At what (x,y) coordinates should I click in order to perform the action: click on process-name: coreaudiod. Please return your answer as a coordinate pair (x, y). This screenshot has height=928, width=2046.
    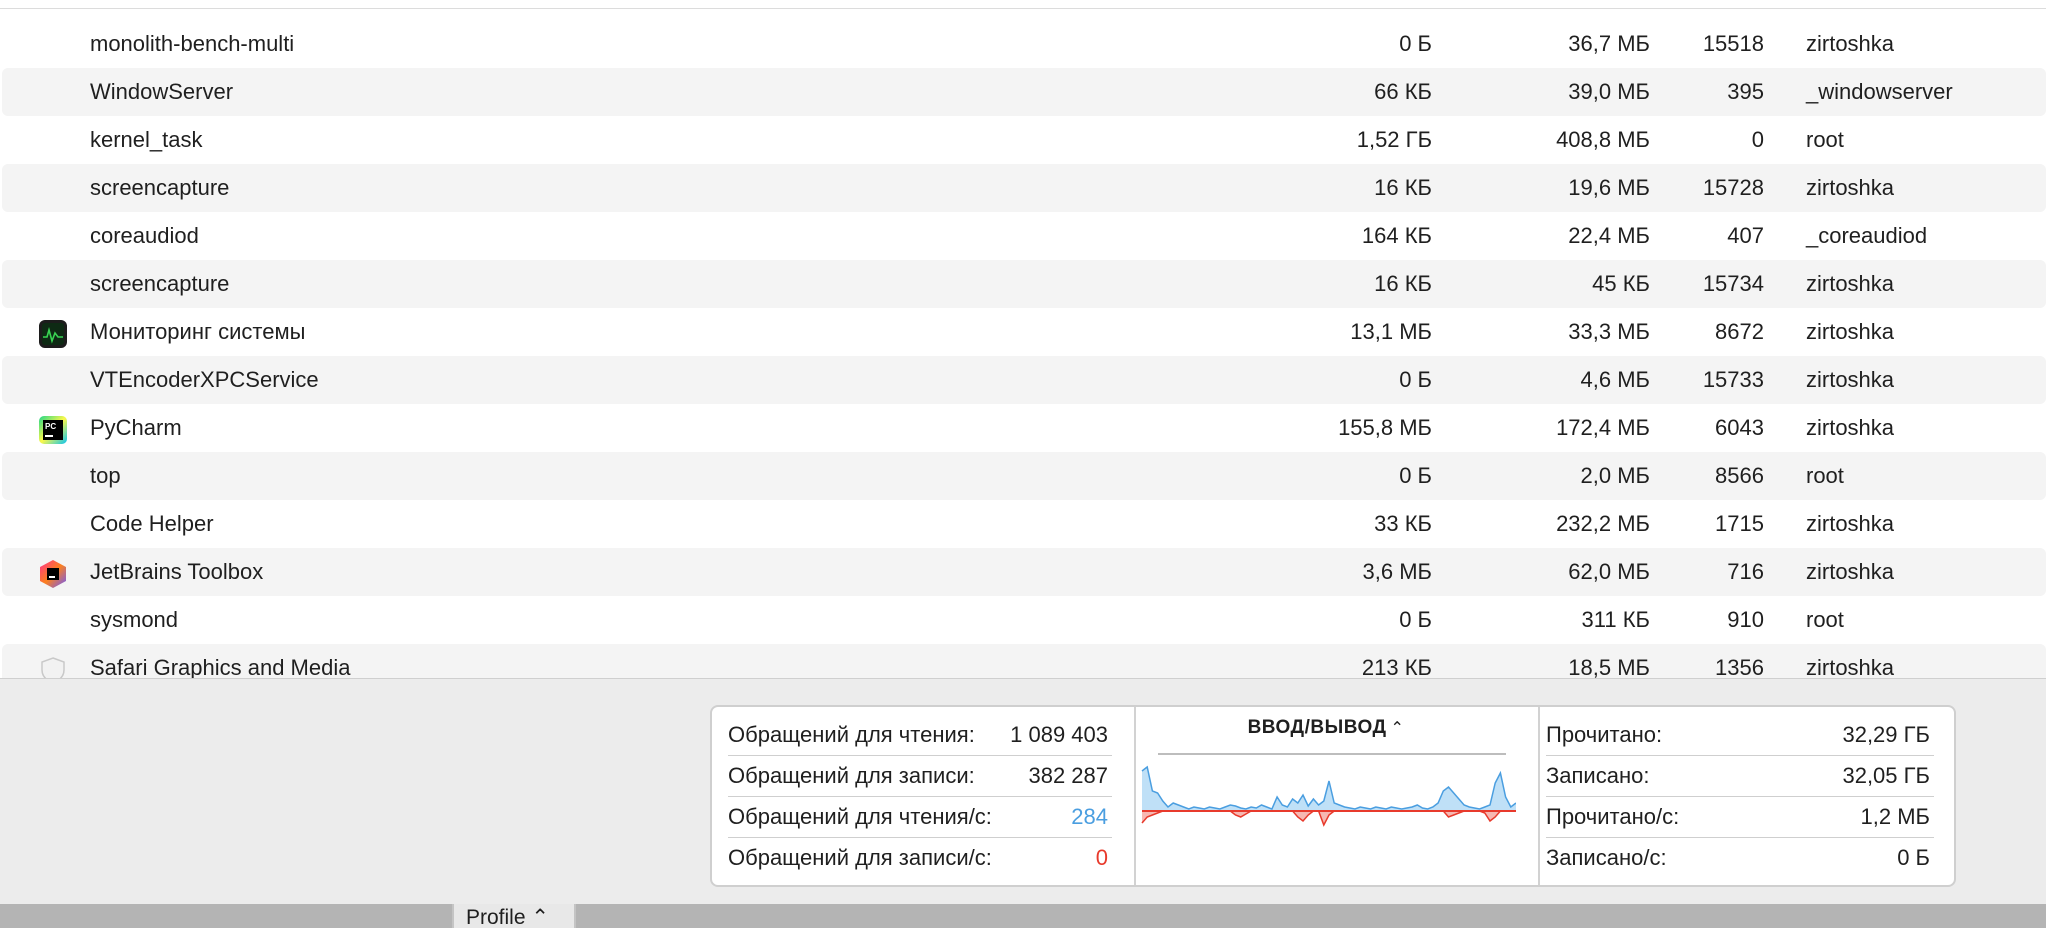
    Looking at the image, I should click on (144, 235).